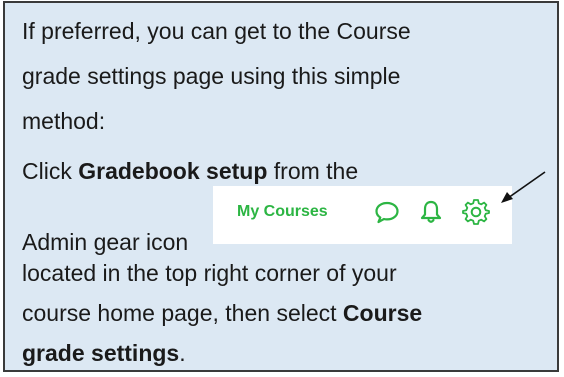 This screenshot has width=564, height=377. I want to click on chat-bubble-icon, so click(387, 212).